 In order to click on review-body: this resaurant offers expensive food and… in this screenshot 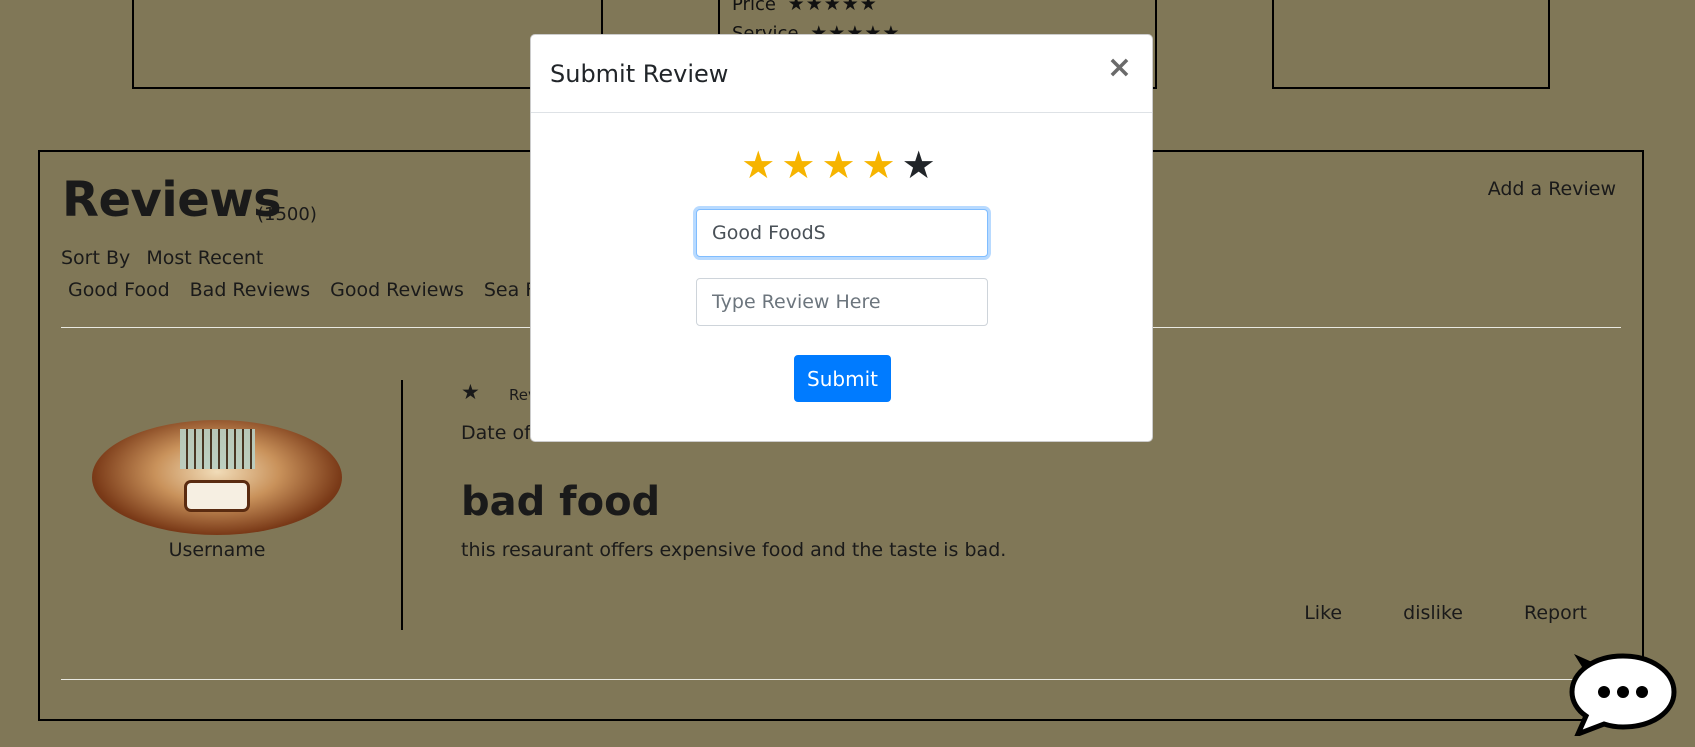, I will do `click(734, 550)`.